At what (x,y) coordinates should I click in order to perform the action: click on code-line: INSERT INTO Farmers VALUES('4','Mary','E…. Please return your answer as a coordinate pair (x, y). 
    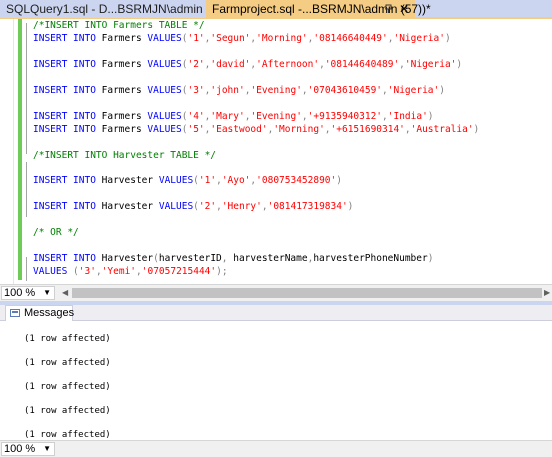
    Looking at the image, I should click on (233, 116).